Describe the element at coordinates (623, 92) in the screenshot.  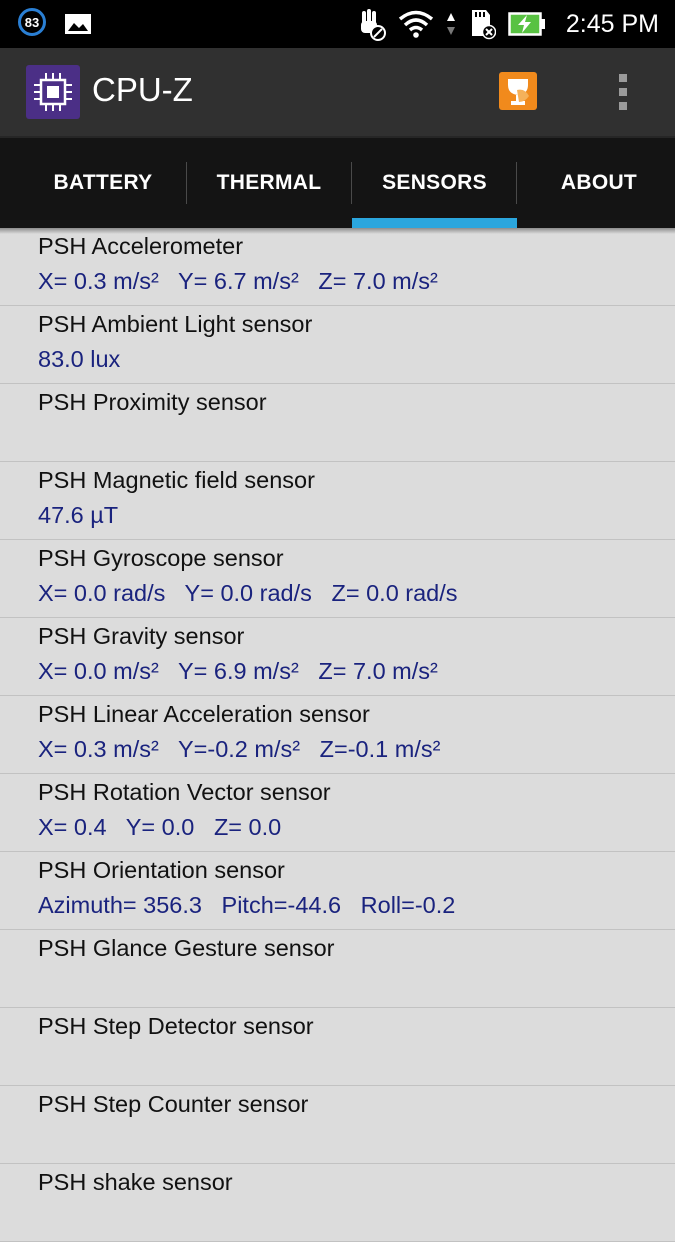
I see `overflow-menu-icon` at that location.